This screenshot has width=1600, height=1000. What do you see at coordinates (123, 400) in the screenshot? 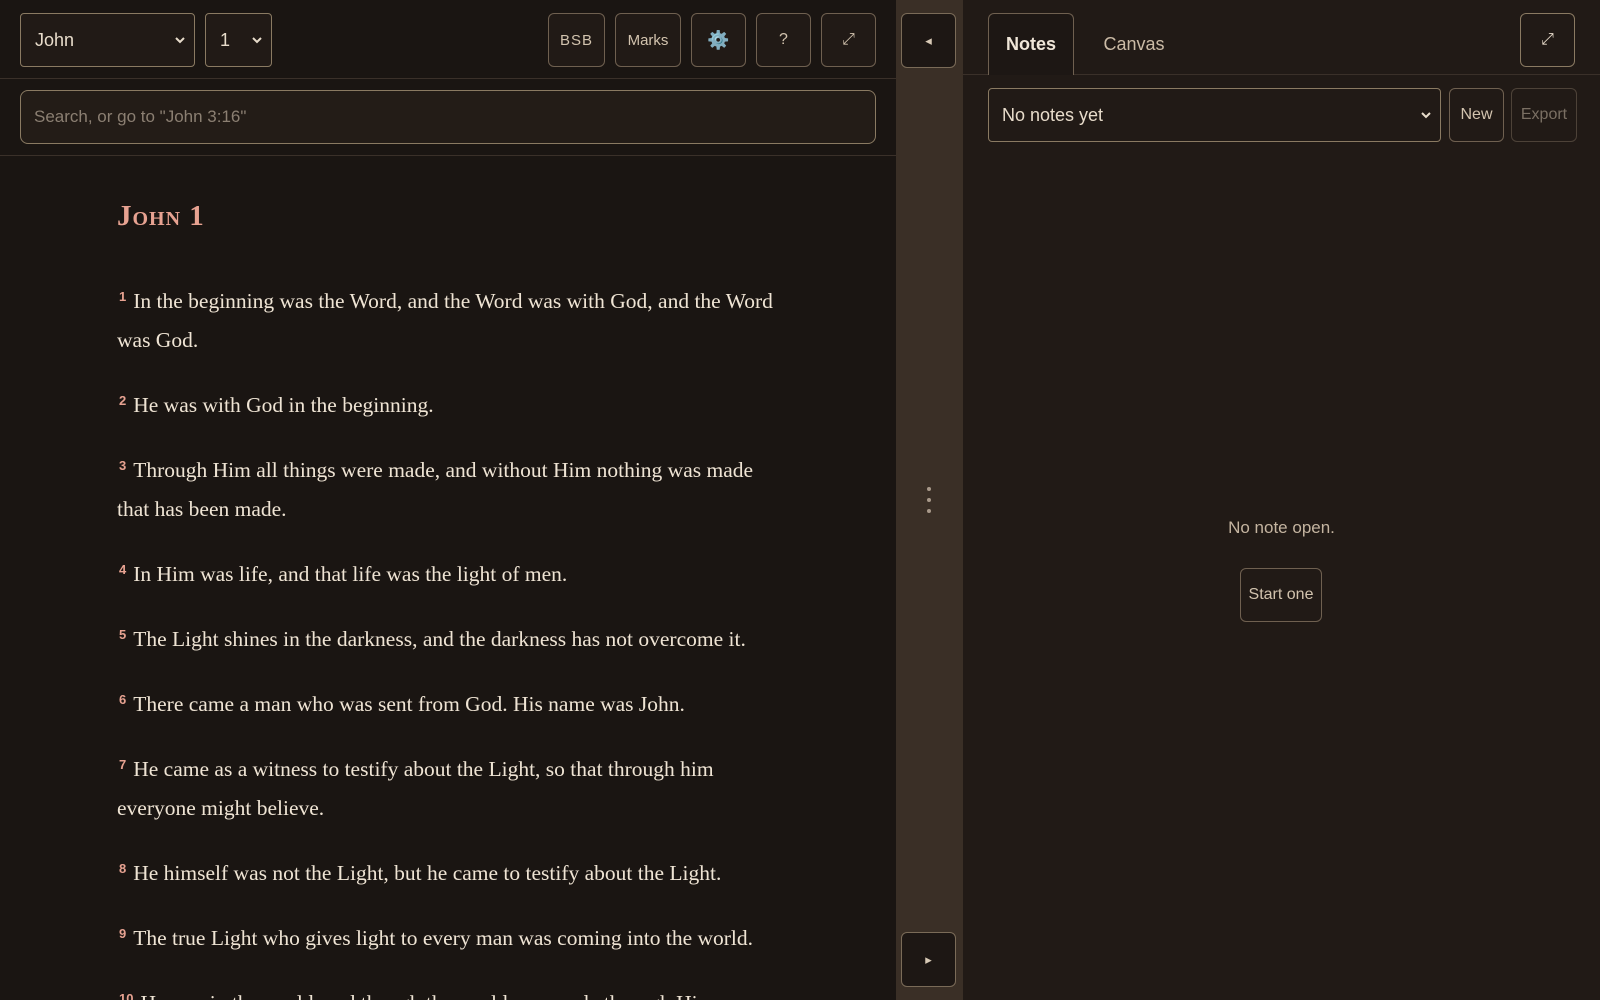
I see `verse-number: 2` at bounding box center [123, 400].